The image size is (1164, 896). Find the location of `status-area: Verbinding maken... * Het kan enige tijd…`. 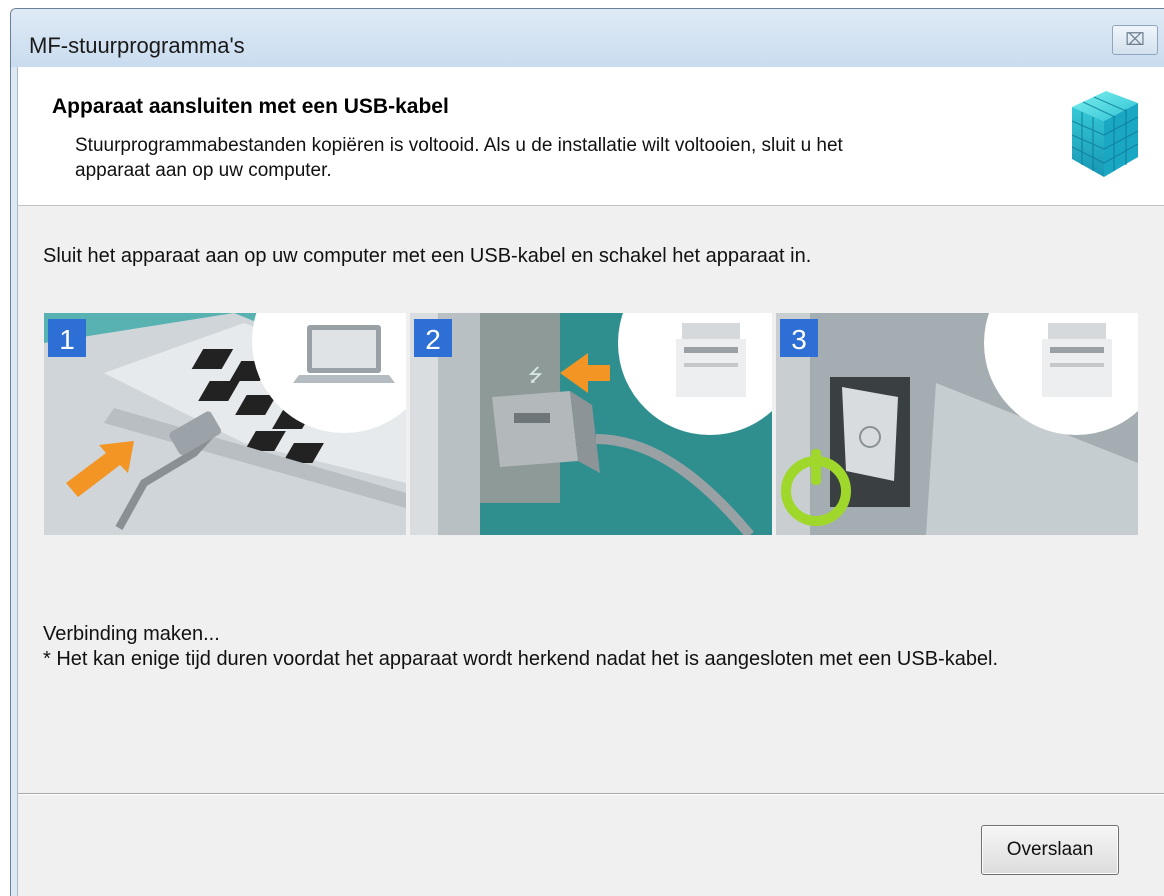

status-area: Verbinding maken... * Het kan enige tijd… is located at coordinates (588, 647).